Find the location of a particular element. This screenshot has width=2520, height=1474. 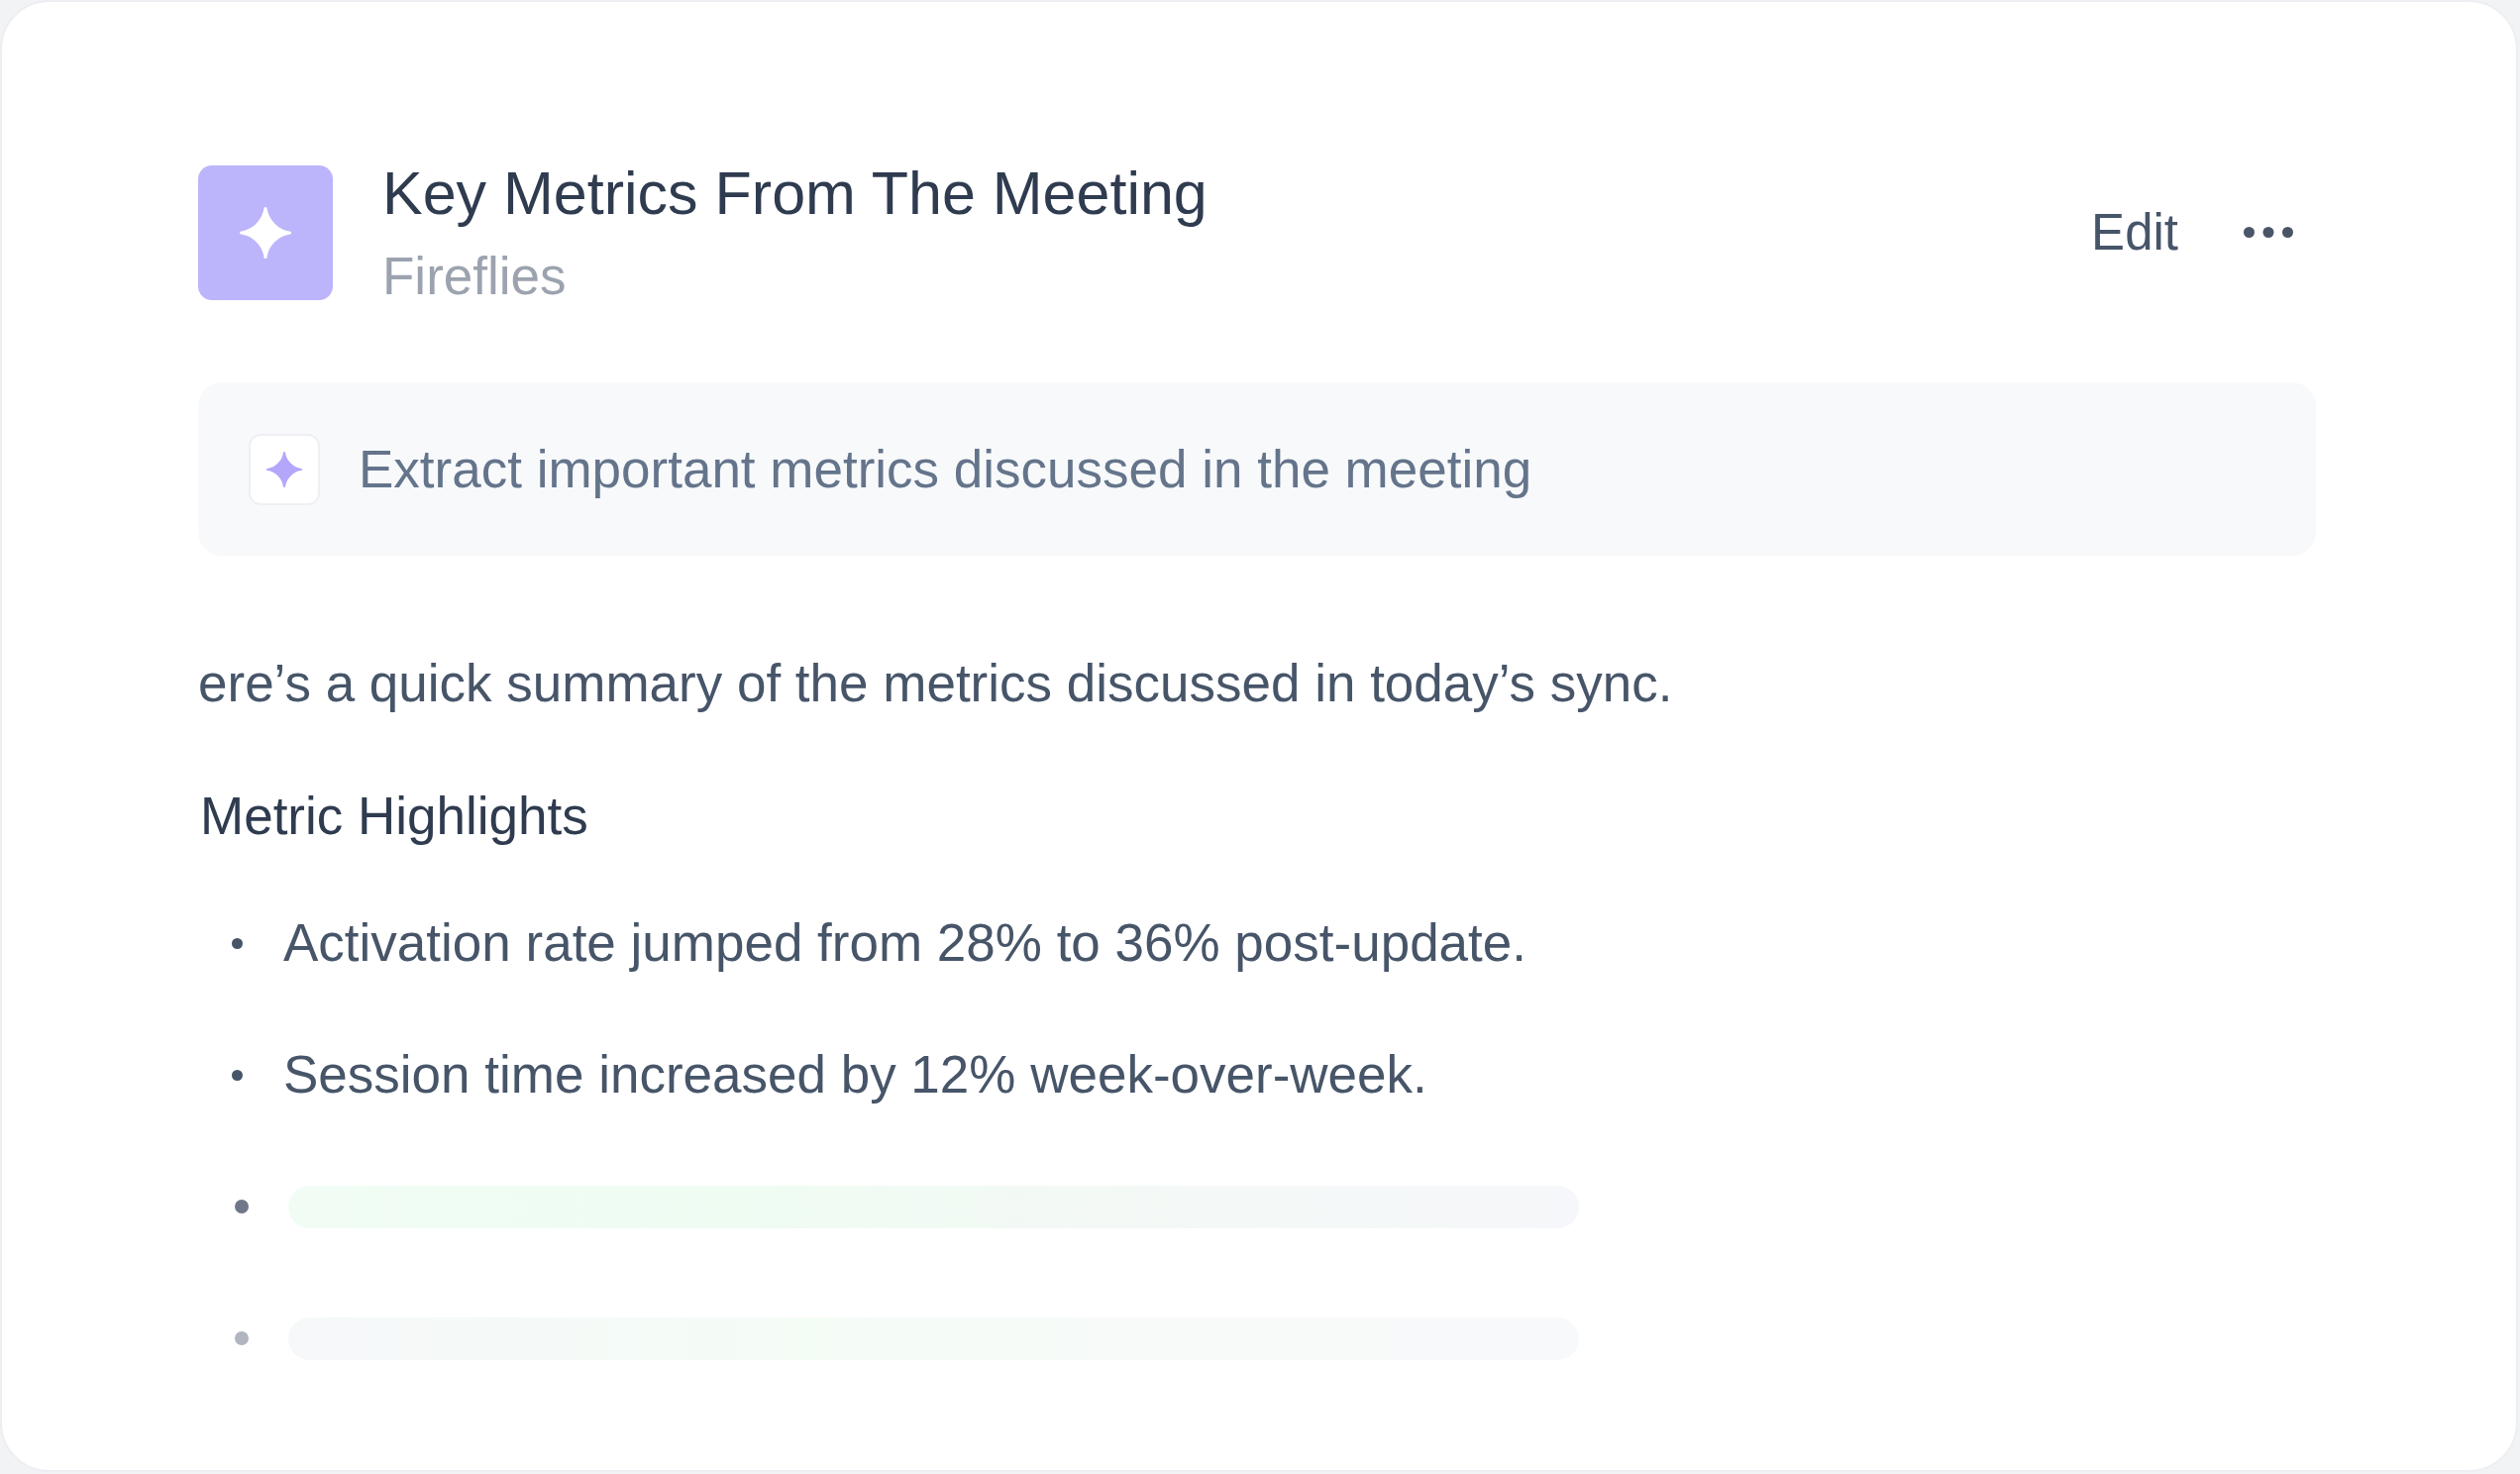

ellipsis-icon is located at coordinates (2268, 233).